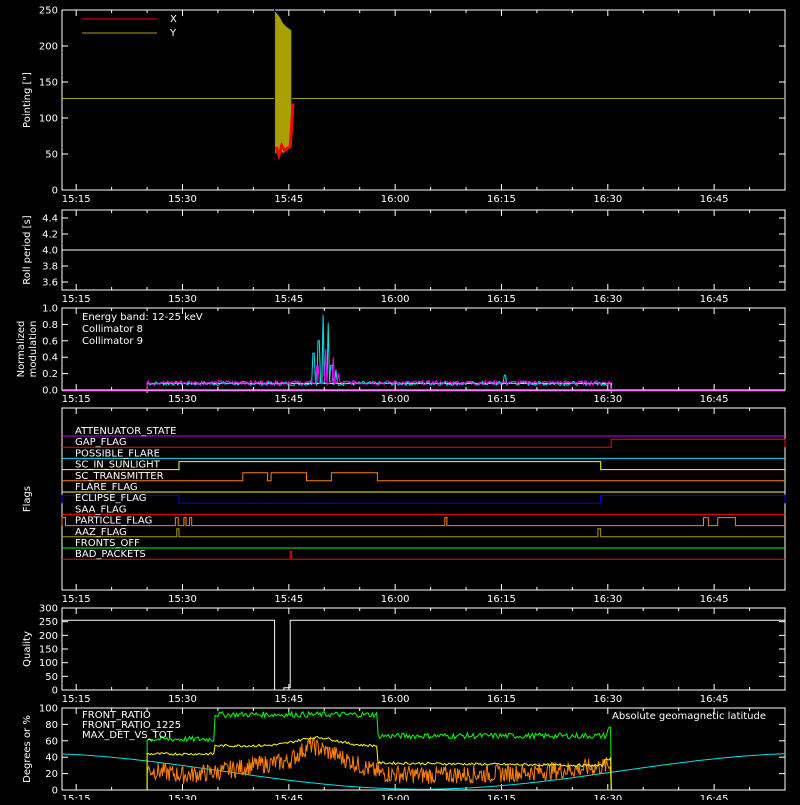 Image resolution: width=800 pixels, height=805 pixels. I want to click on y-tick-label: 150, so click(48, 650).